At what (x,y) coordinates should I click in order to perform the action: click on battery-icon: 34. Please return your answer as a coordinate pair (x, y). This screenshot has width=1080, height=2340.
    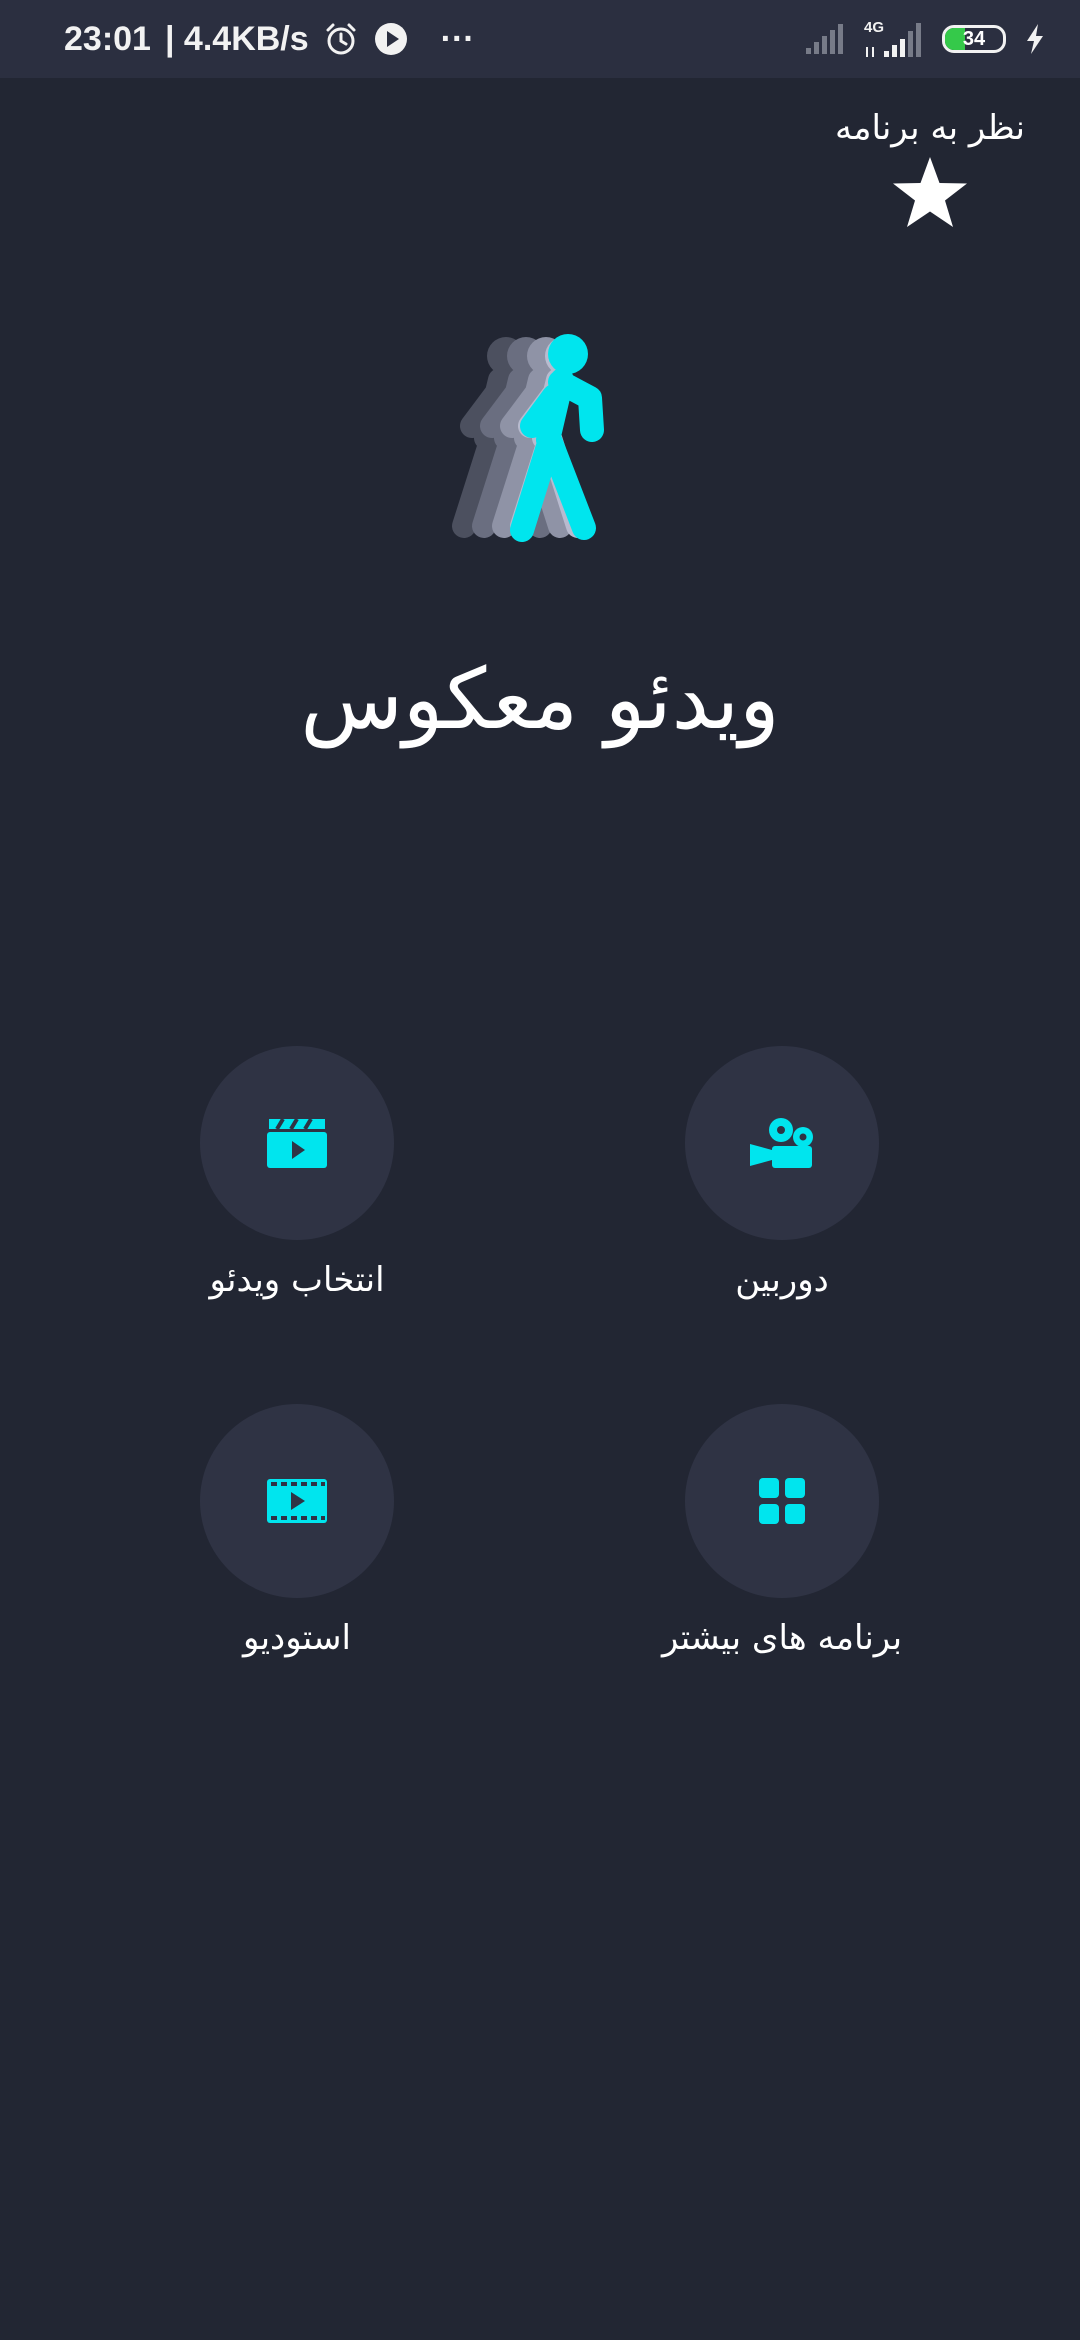
    Looking at the image, I should click on (974, 39).